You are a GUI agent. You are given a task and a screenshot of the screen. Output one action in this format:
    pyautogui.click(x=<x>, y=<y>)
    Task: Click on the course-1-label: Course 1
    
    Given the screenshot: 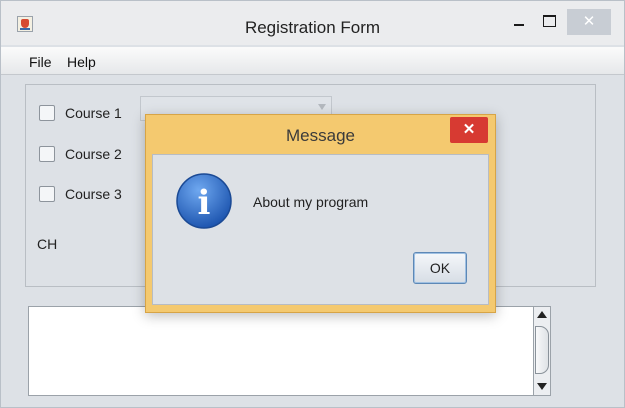 What is the action you would take?
    pyautogui.click(x=93, y=113)
    